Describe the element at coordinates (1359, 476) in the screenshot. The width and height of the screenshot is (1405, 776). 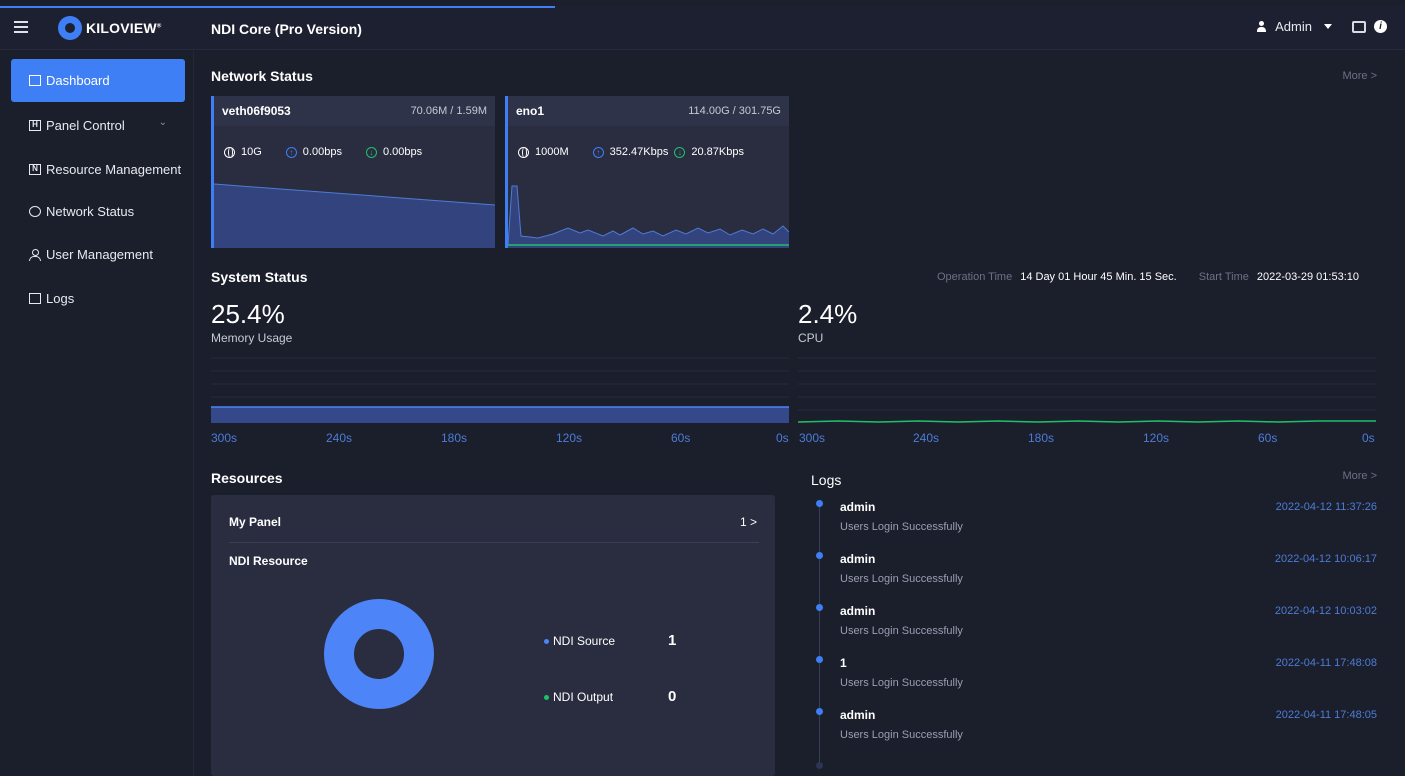
I see `logs-more-link: More >` at that location.